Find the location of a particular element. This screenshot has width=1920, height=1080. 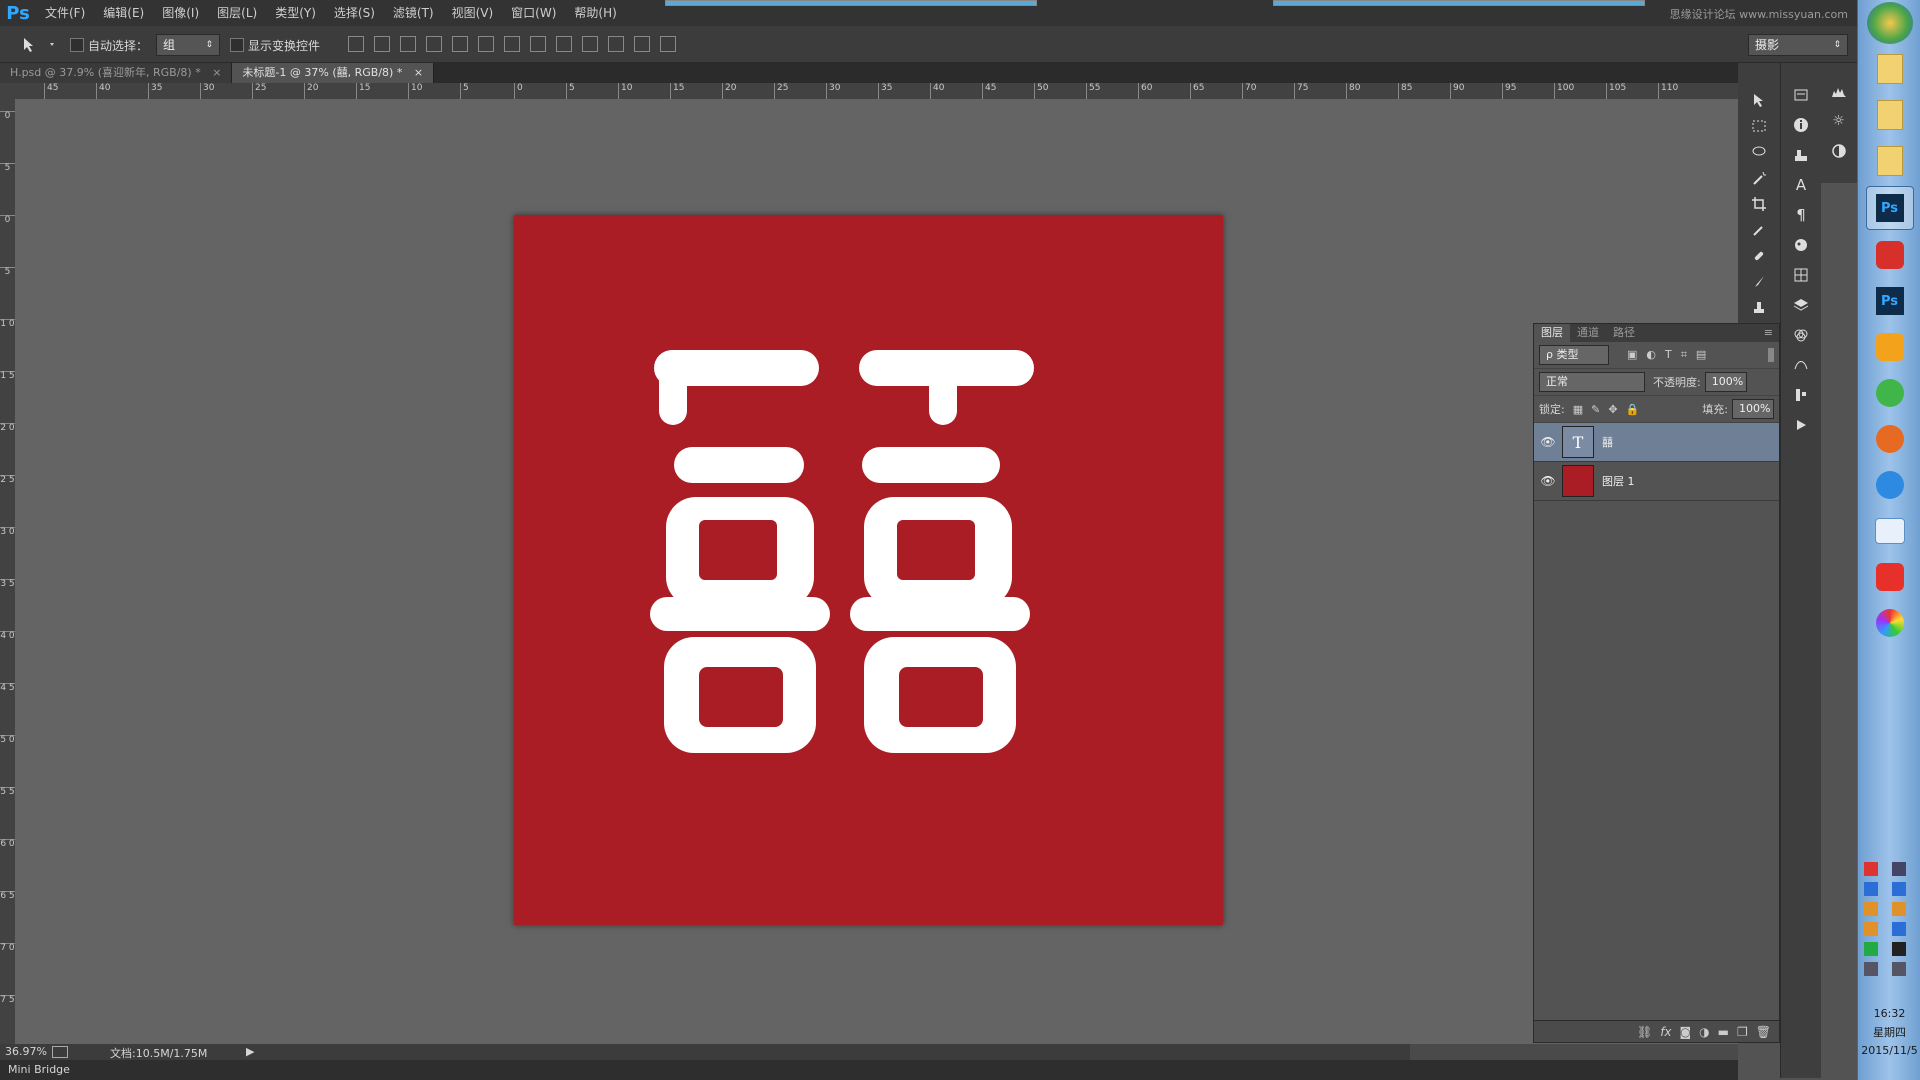

speaker-icon is located at coordinates (1899, 969).